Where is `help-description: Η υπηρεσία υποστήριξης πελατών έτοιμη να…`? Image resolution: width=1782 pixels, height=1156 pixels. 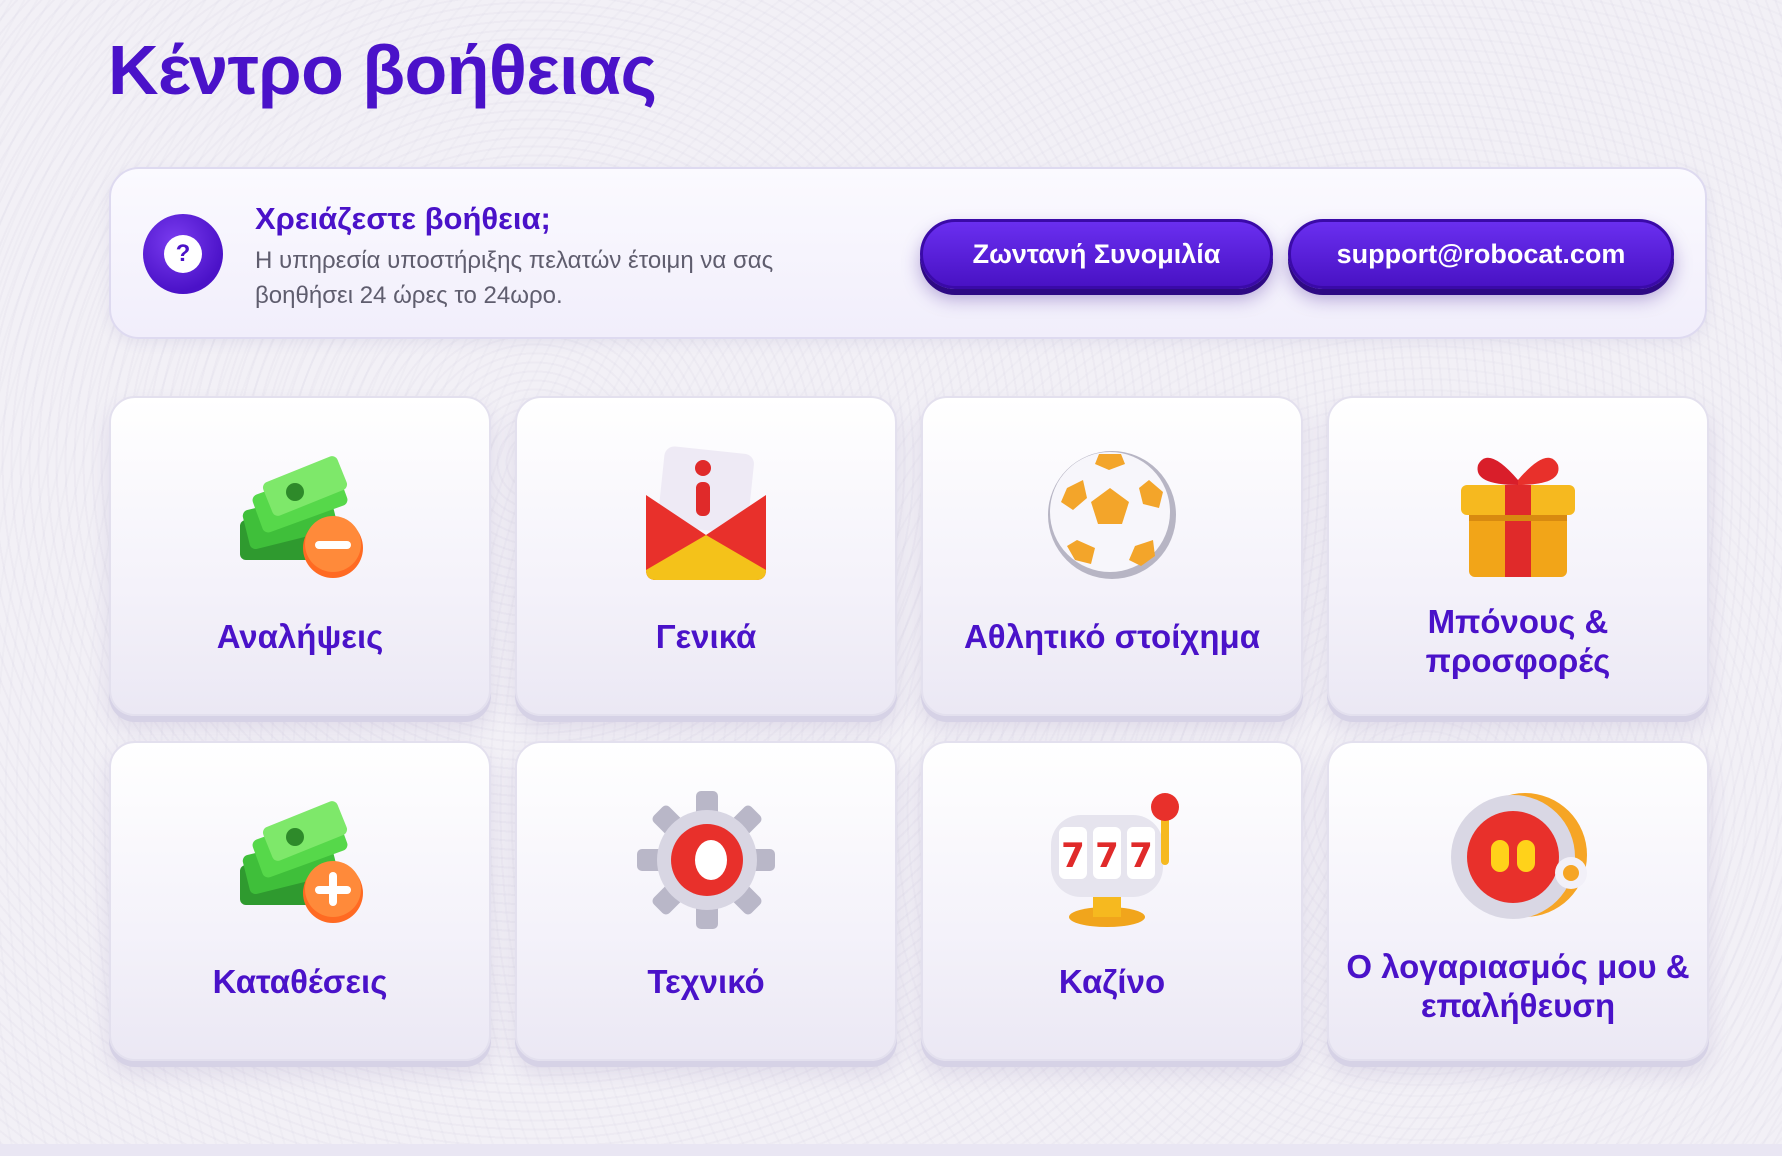 help-description: Η υπηρεσία υποστήριξης πελατών έτοιμη να… is located at coordinates (514, 278).